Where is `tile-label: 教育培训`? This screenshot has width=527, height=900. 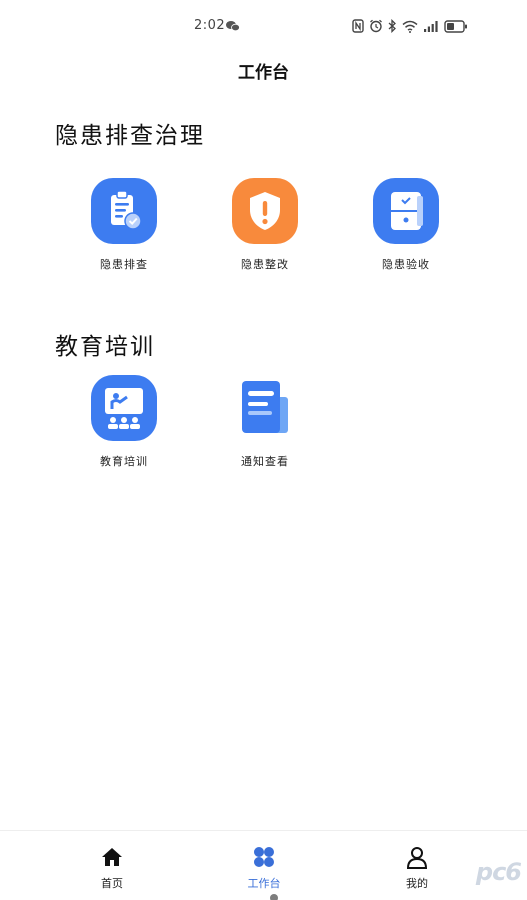
tile-label: 教育培训 is located at coordinates (124, 461).